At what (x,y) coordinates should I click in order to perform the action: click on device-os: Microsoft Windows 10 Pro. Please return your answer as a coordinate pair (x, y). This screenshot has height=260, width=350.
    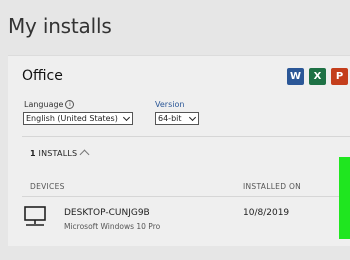
    Looking at the image, I should click on (112, 226).